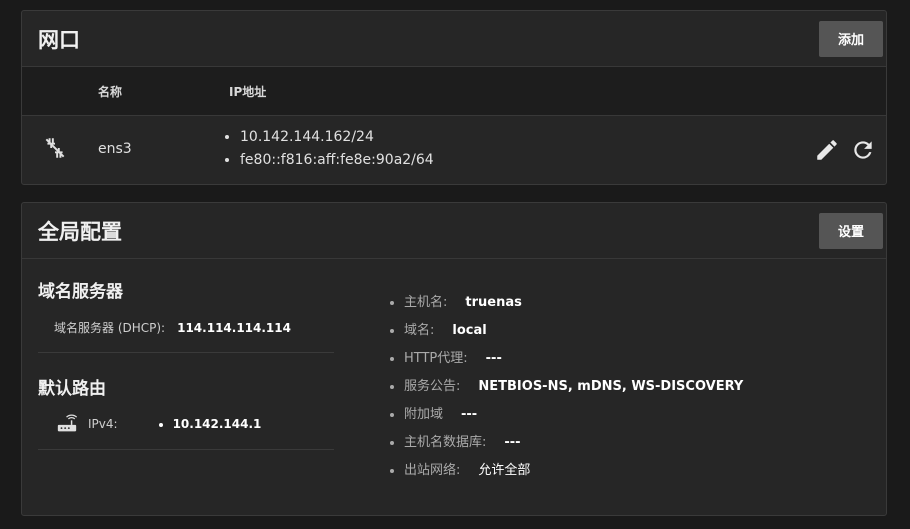 Image resolution: width=910 pixels, height=529 pixels. What do you see at coordinates (80, 292) in the screenshot?
I see `dns-section-title: 域名服务器` at bounding box center [80, 292].